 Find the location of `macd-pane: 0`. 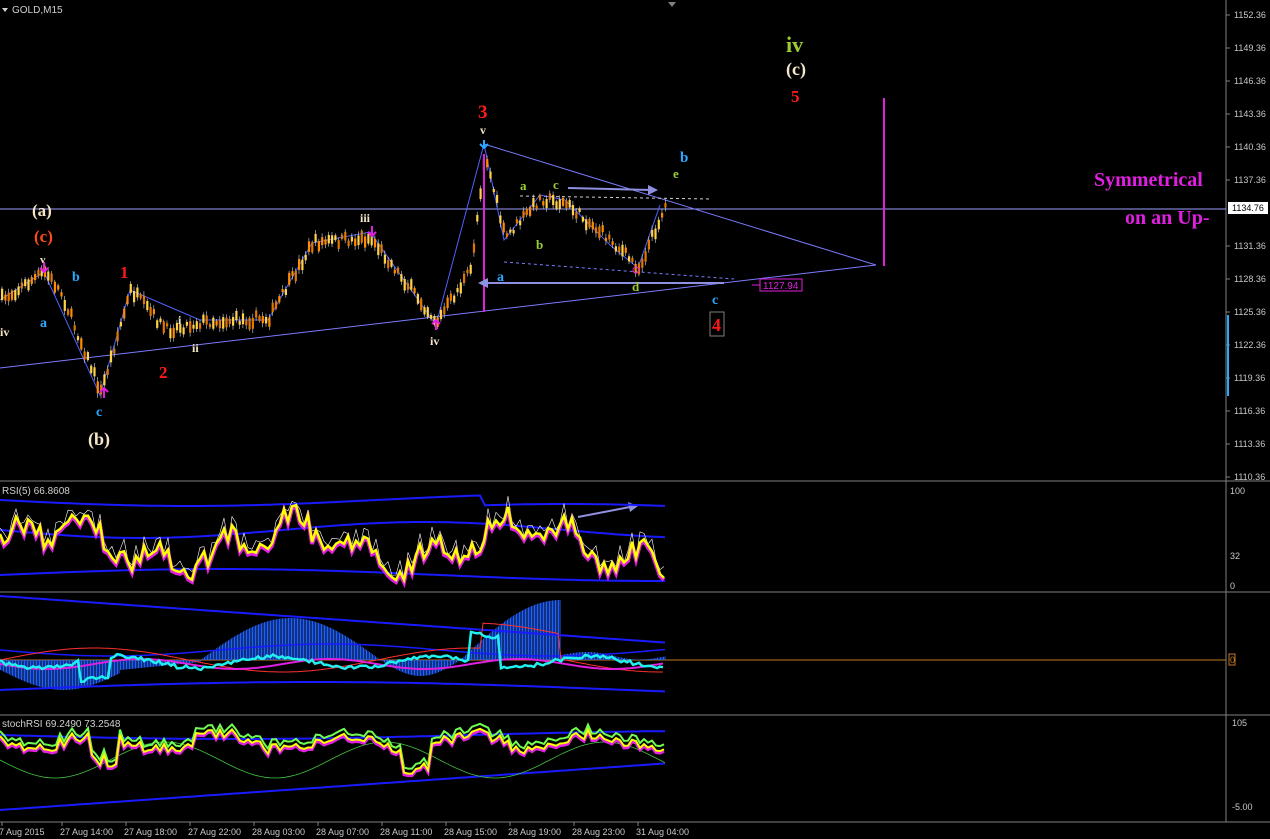

macd-pane: 0 is located at coordinates (618, 644).